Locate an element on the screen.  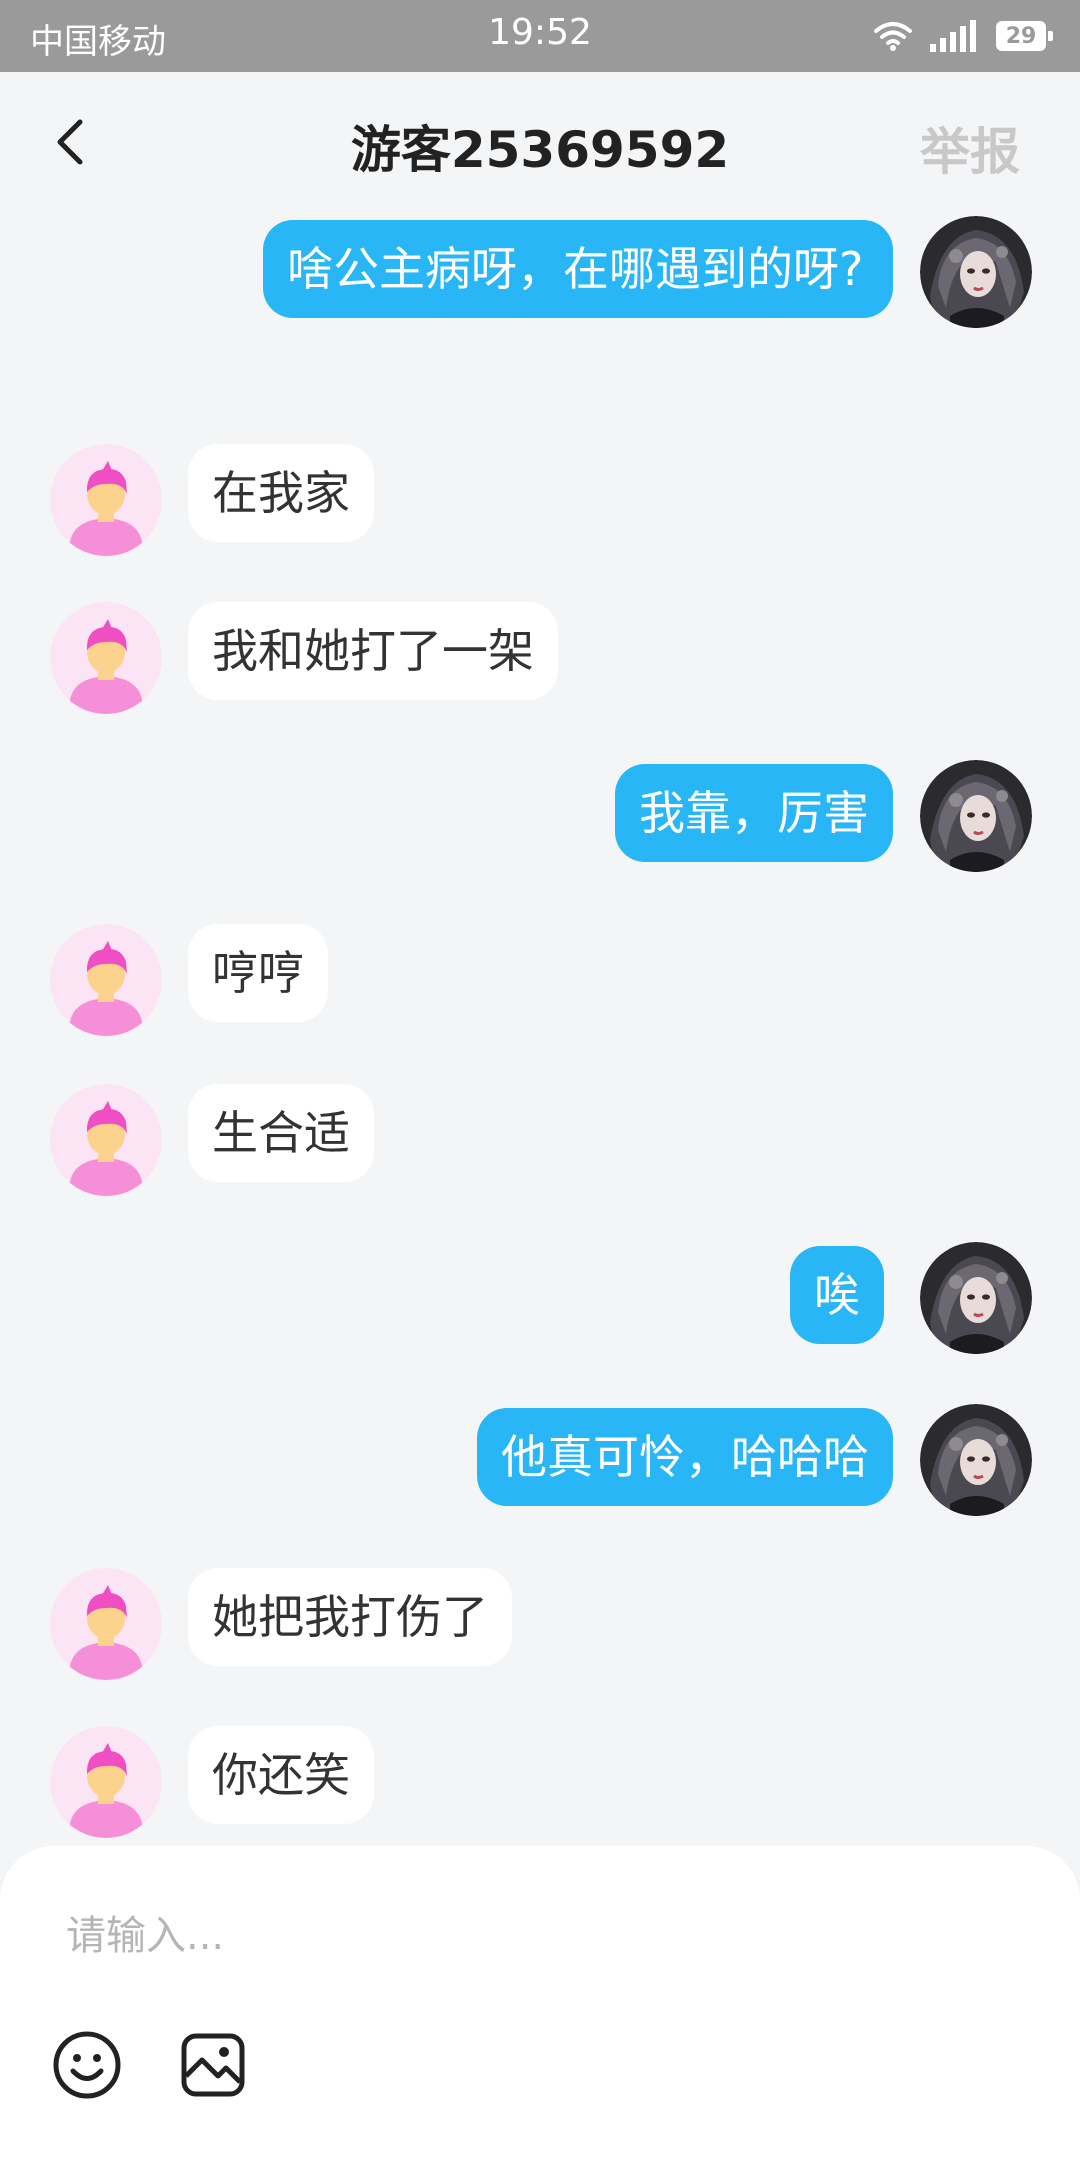
message-input is located at coordinates (546, 1936).